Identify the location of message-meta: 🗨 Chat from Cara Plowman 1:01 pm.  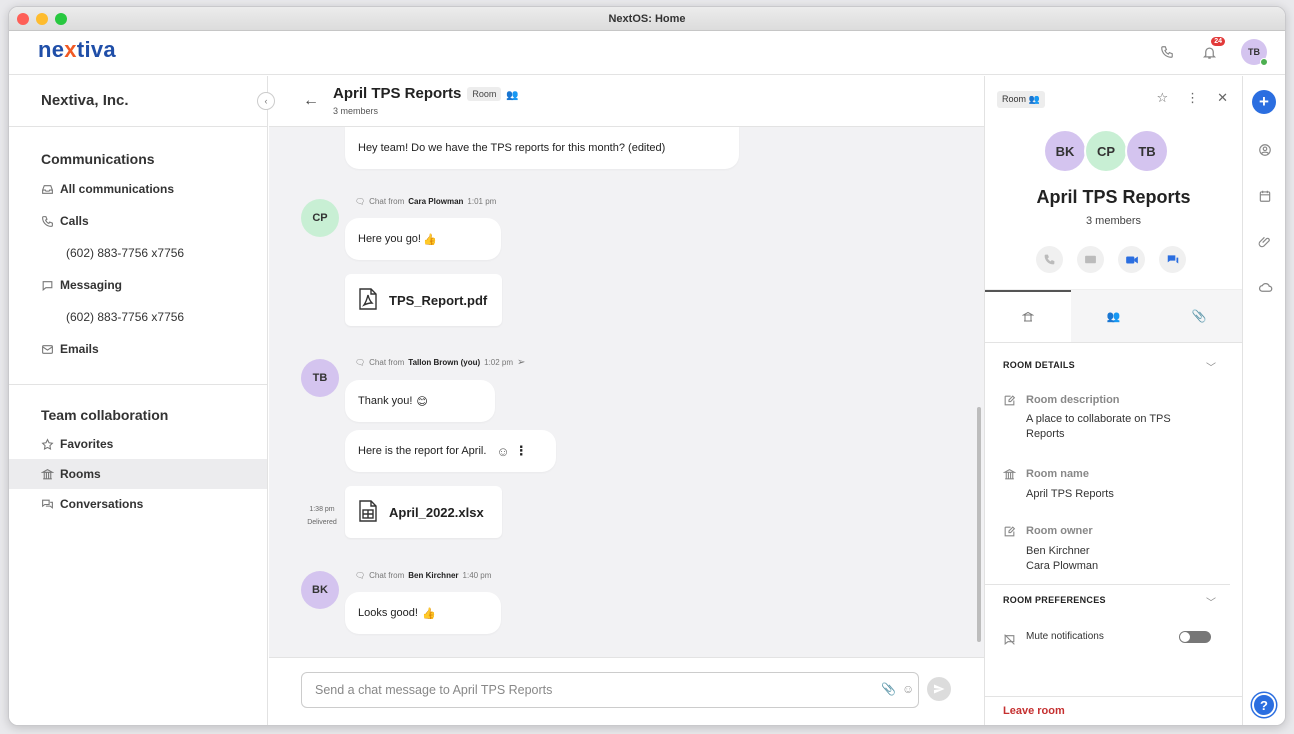
(425, 201).